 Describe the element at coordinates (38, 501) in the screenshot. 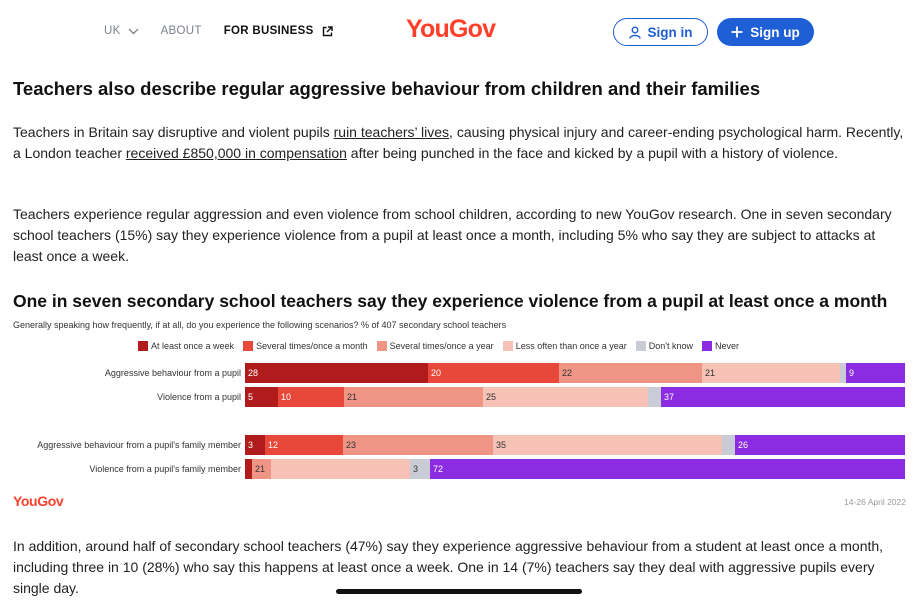

I see `chart-source-logo: YouGov` at that location.